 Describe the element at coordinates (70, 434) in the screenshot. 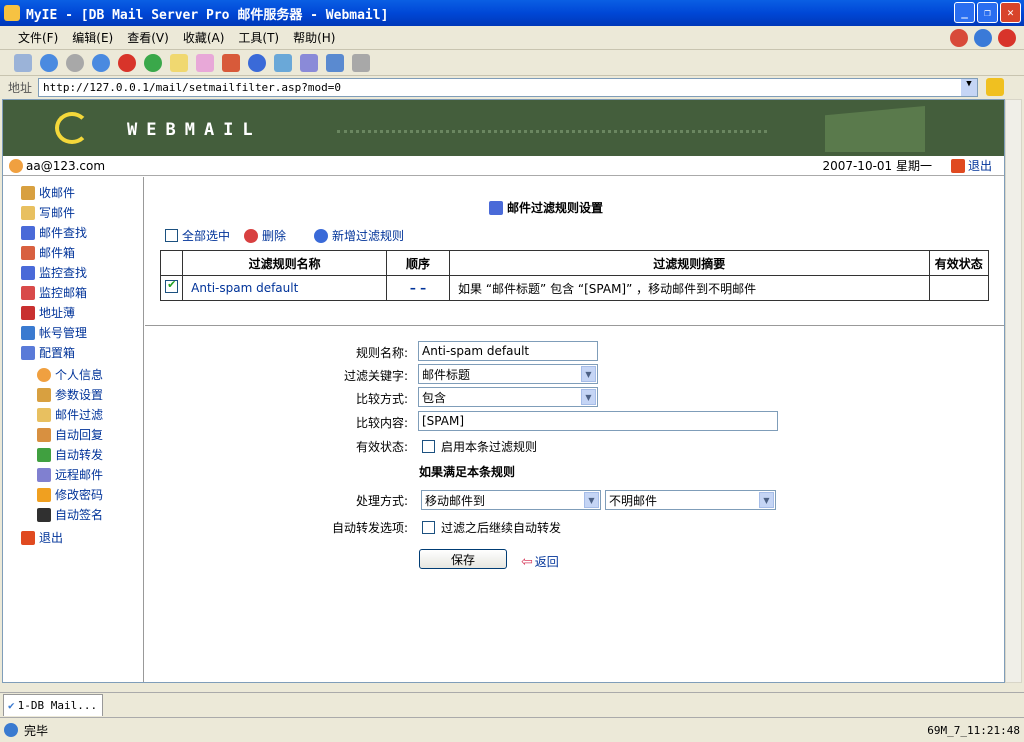

I see `sidebar-sub-autoreply: 自动回复` at that location.